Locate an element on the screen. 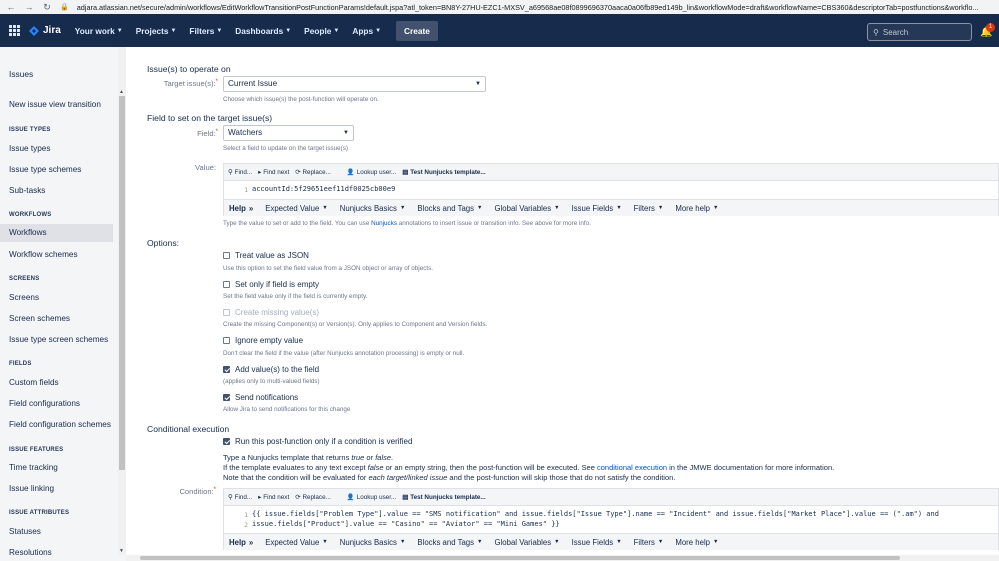 The image size is (999, 561). sidebar-heading-issue-types: ISSUE TYPES is located at coordinates (30, 130).